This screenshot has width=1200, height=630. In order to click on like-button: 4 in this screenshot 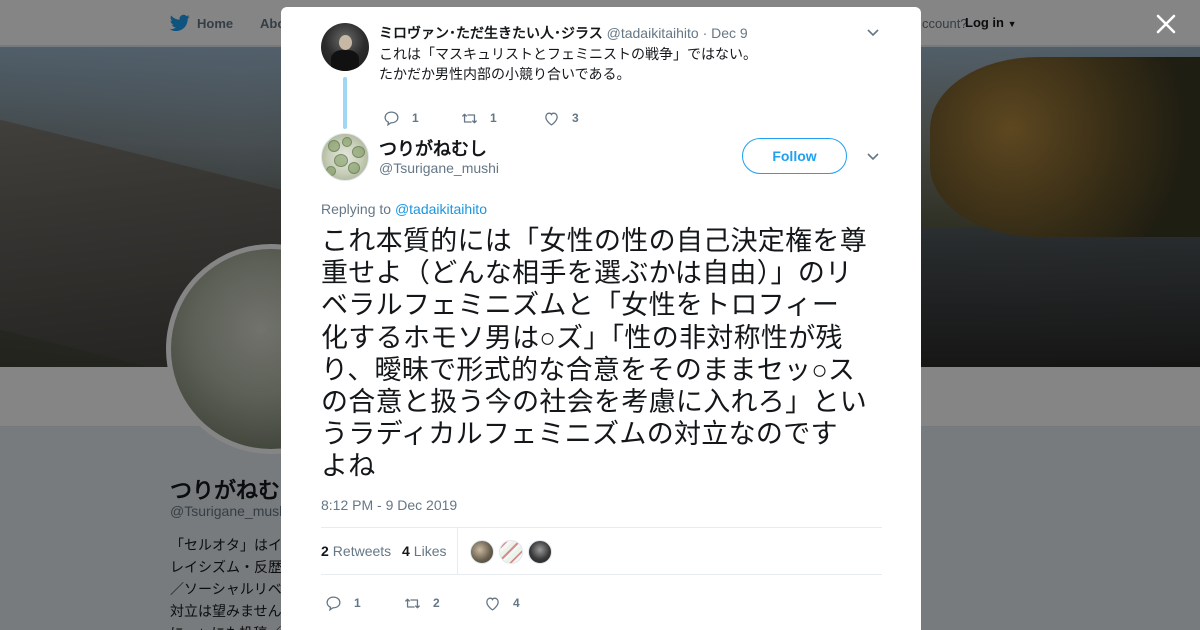, I will do `click(502, 603)`.